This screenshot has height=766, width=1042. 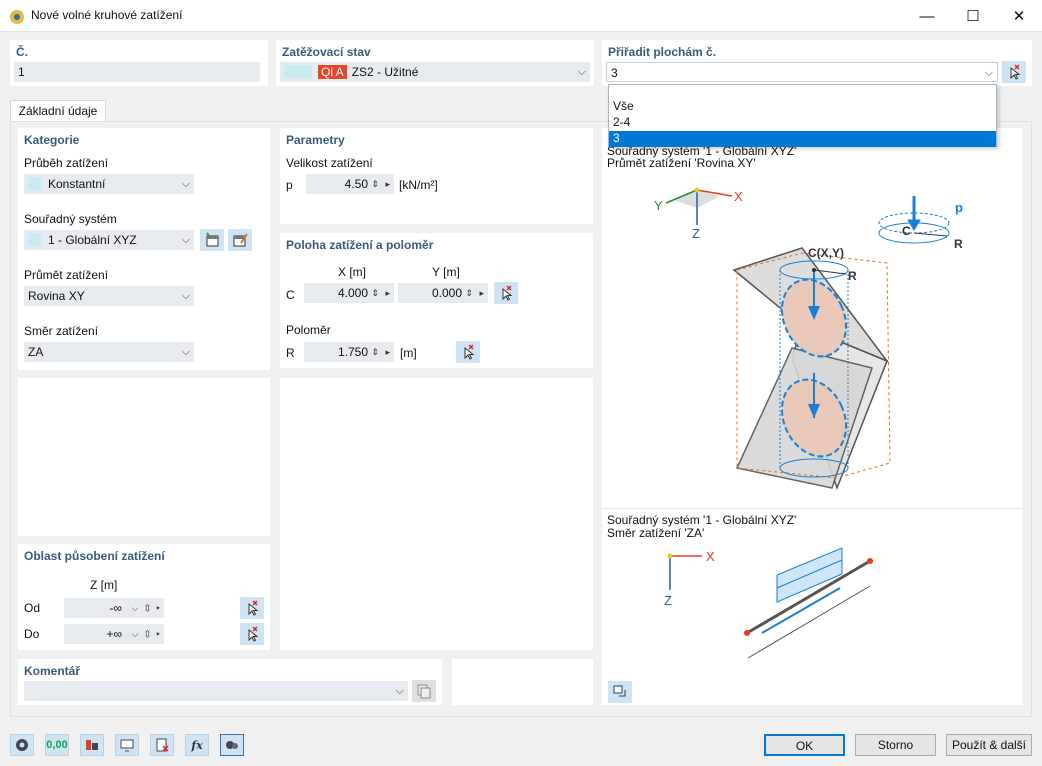 I want to click on pick-to-button, so click(x=252, y=634).